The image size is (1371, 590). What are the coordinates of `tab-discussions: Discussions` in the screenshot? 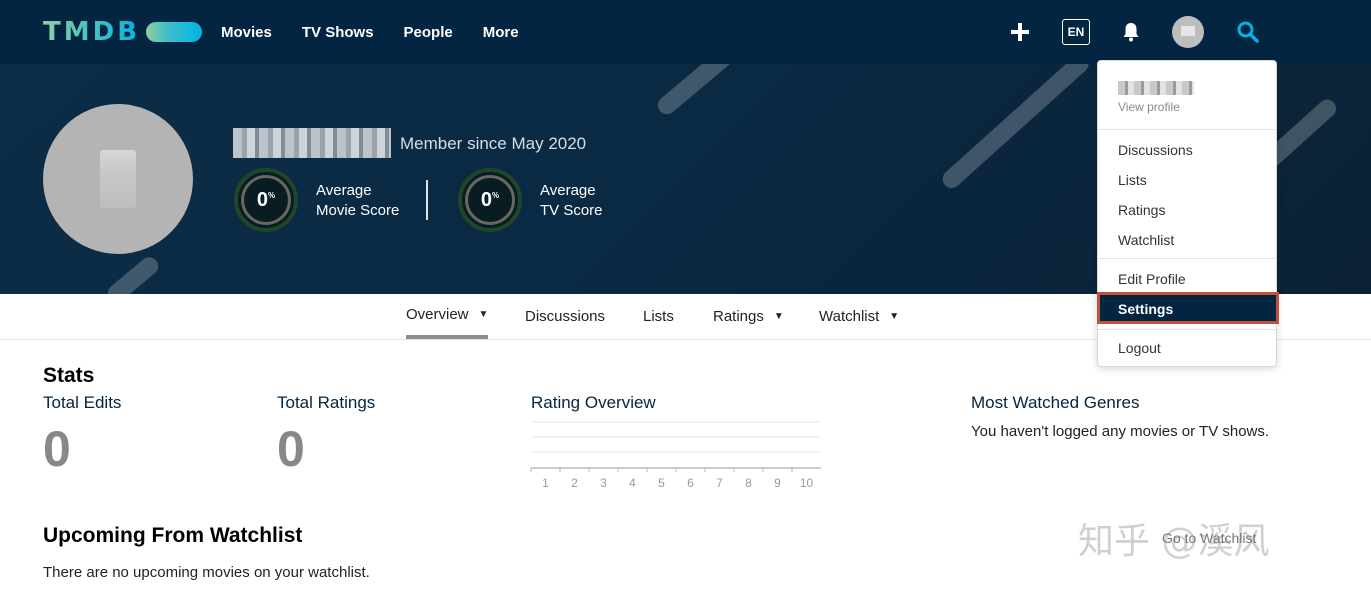 It's located at (565, 316).